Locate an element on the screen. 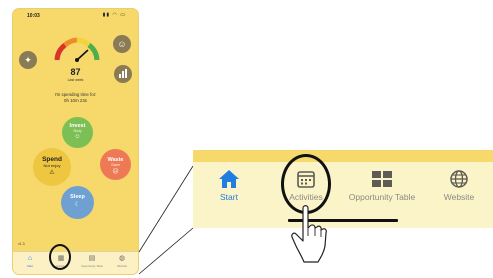  mini-tab-opportunity-table: ▤ Opportunity Table is located at coordinates (92, 261).